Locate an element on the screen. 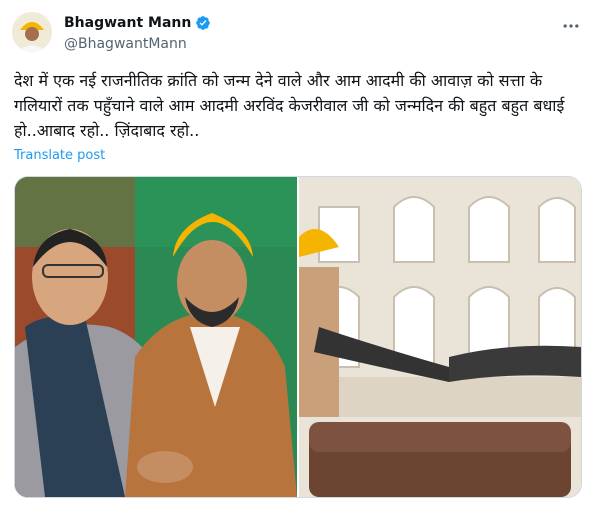 This screenshot has height=507, width=601. author-name-row: Bhagwant Mann is located at coordinates (137, 23).